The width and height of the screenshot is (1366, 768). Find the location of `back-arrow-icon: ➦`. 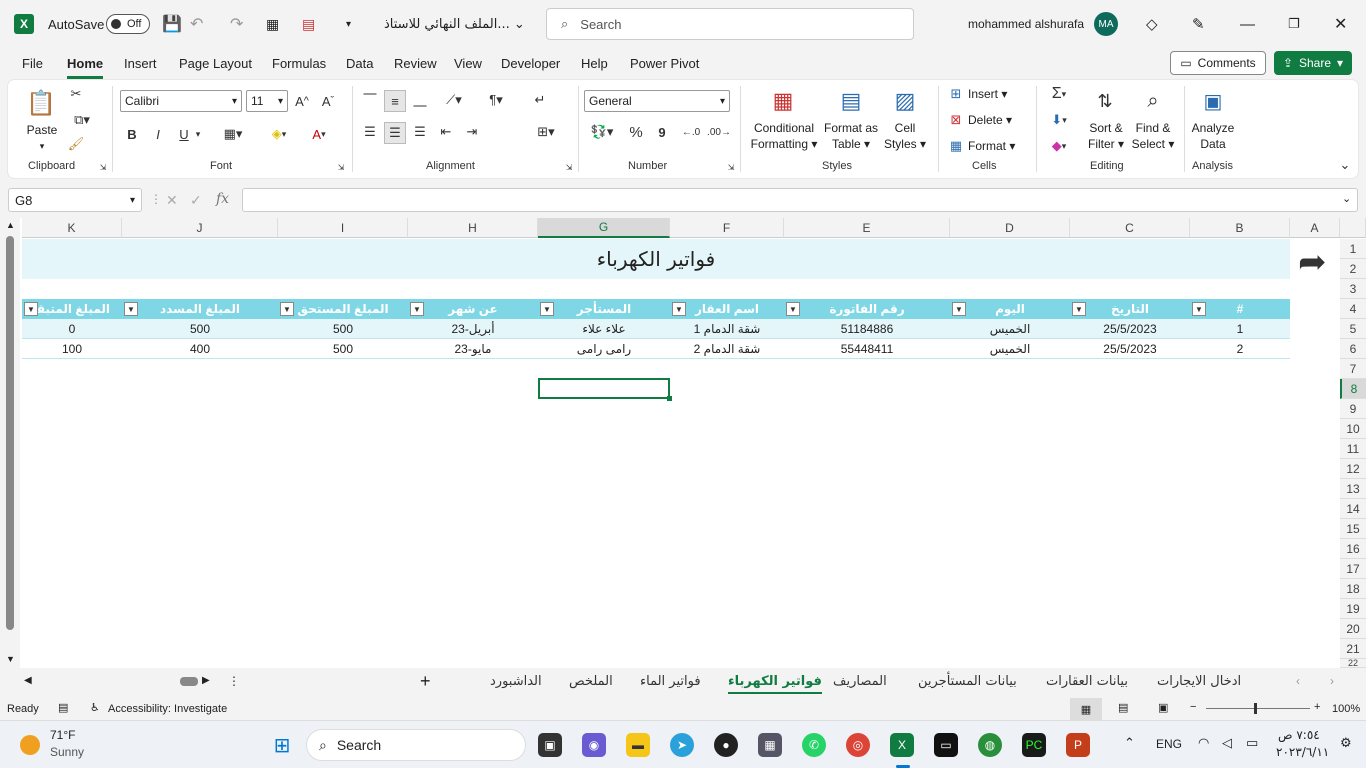

back-arrow-icon: ➦ is located at coordinates (1312, 262).